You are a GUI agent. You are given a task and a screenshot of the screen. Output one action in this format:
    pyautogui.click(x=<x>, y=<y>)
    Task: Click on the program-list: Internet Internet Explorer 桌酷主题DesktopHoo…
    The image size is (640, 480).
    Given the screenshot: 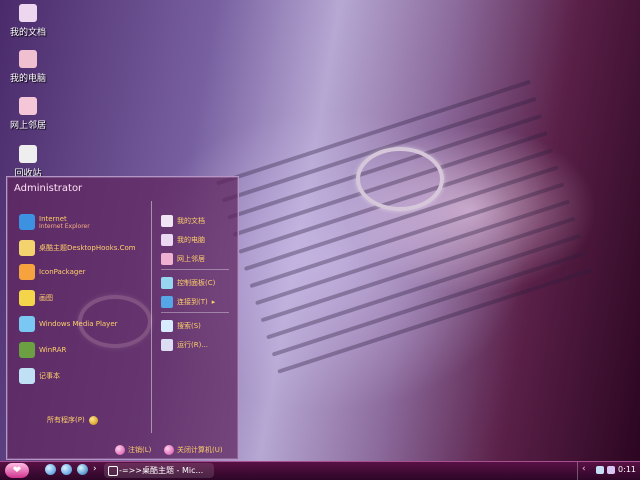 What is the action you would take?
    pyautogui.click(x=81, y=317)
    